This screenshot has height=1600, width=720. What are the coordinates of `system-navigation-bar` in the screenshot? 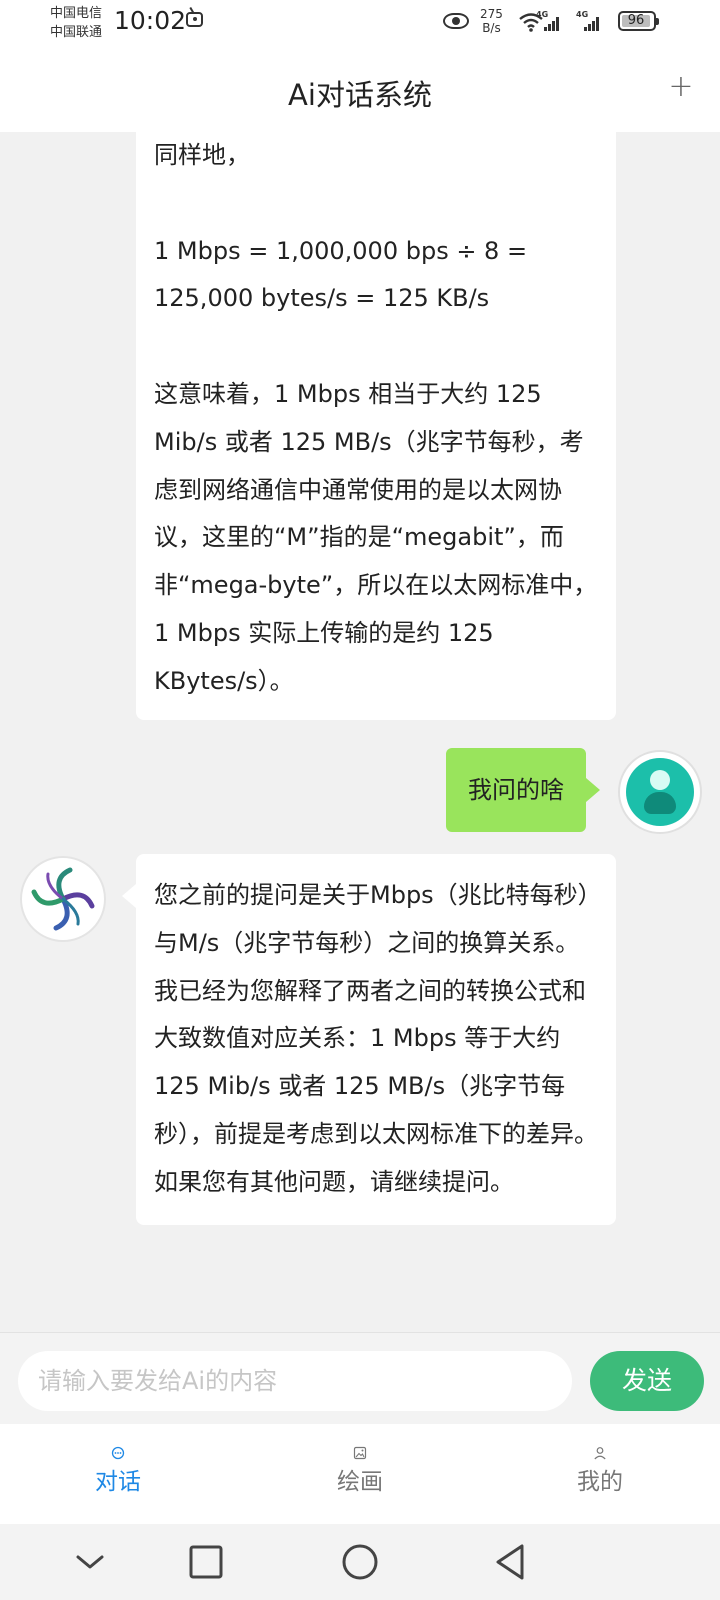 It's located at (360, 1562).